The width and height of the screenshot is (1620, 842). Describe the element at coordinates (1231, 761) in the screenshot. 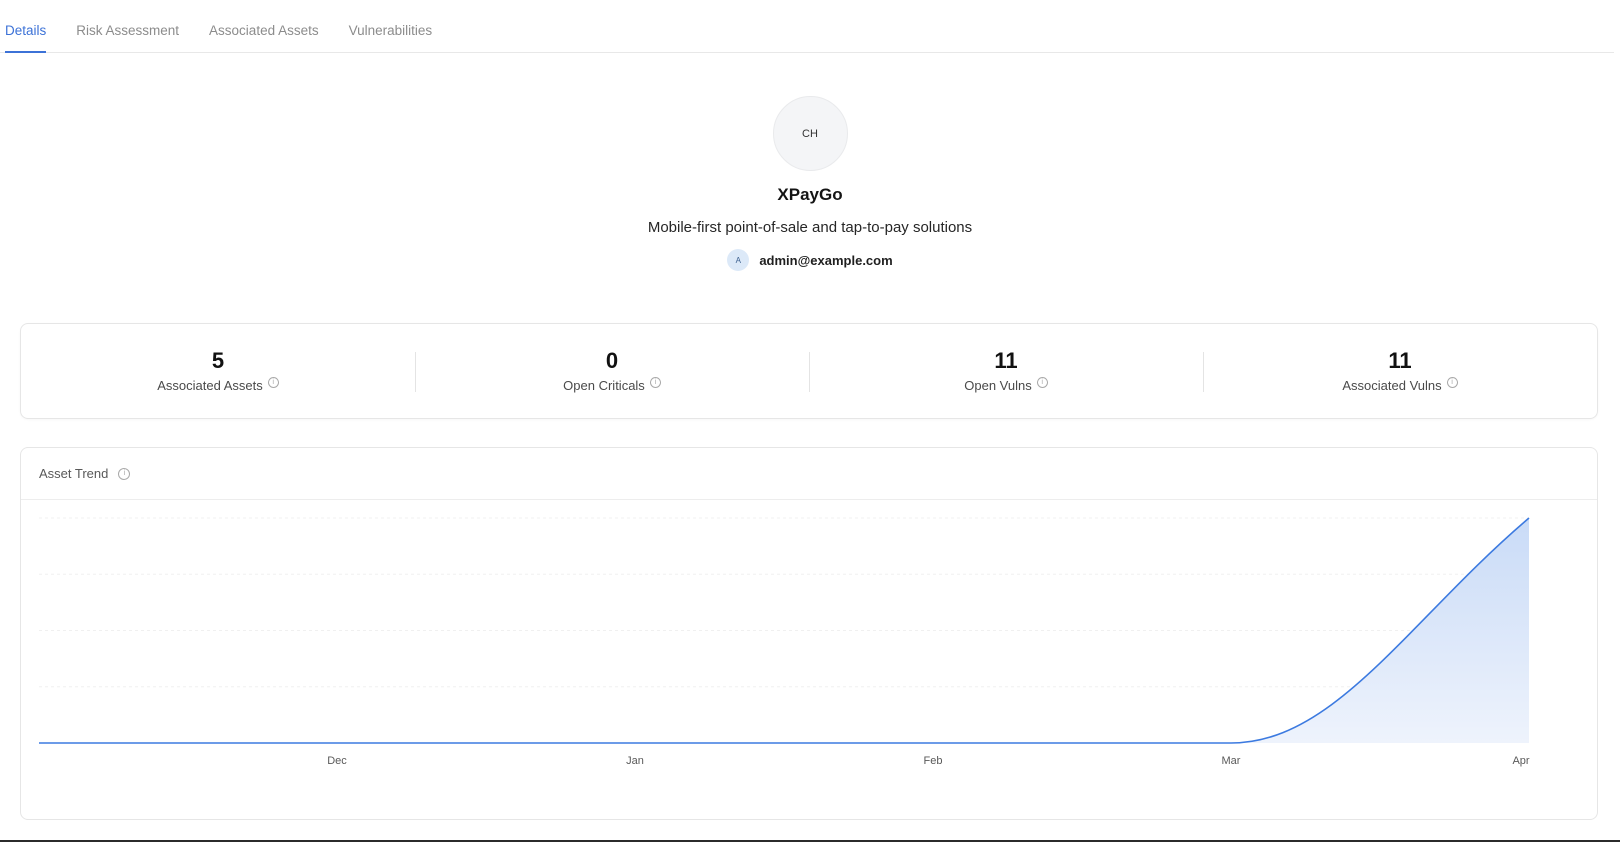

I see `x-tick-label: Mar` at that location.